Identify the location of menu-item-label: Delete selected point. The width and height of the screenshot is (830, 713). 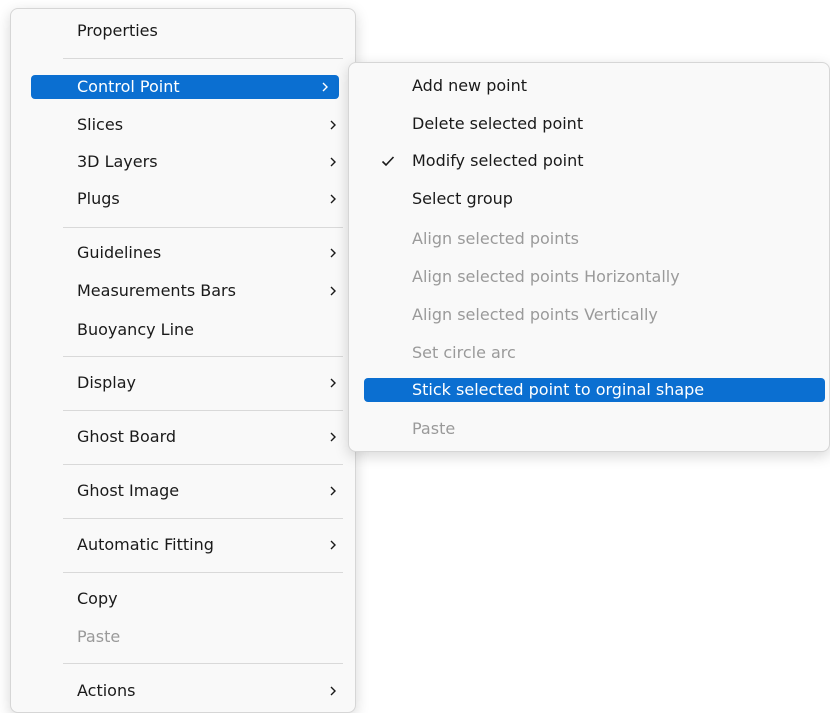
(498, 123).